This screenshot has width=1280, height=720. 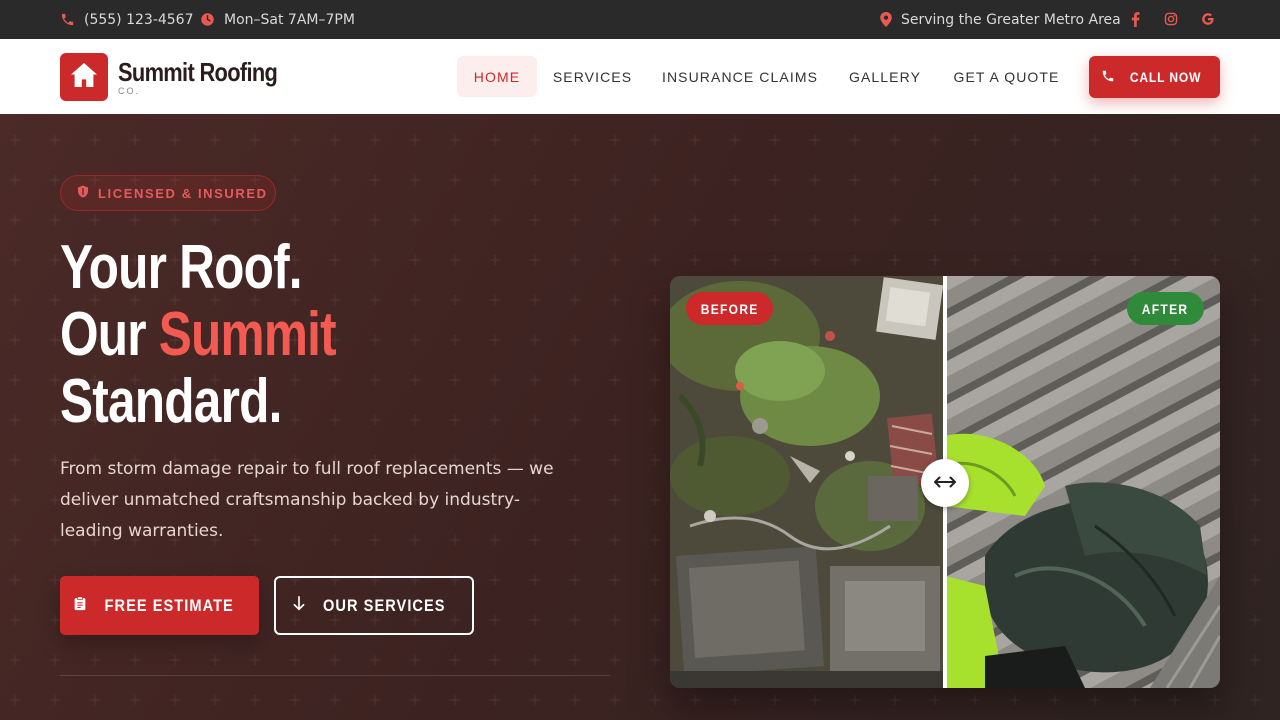 I want to click on headline-line-3: Standard., so click(x=171, y=401).